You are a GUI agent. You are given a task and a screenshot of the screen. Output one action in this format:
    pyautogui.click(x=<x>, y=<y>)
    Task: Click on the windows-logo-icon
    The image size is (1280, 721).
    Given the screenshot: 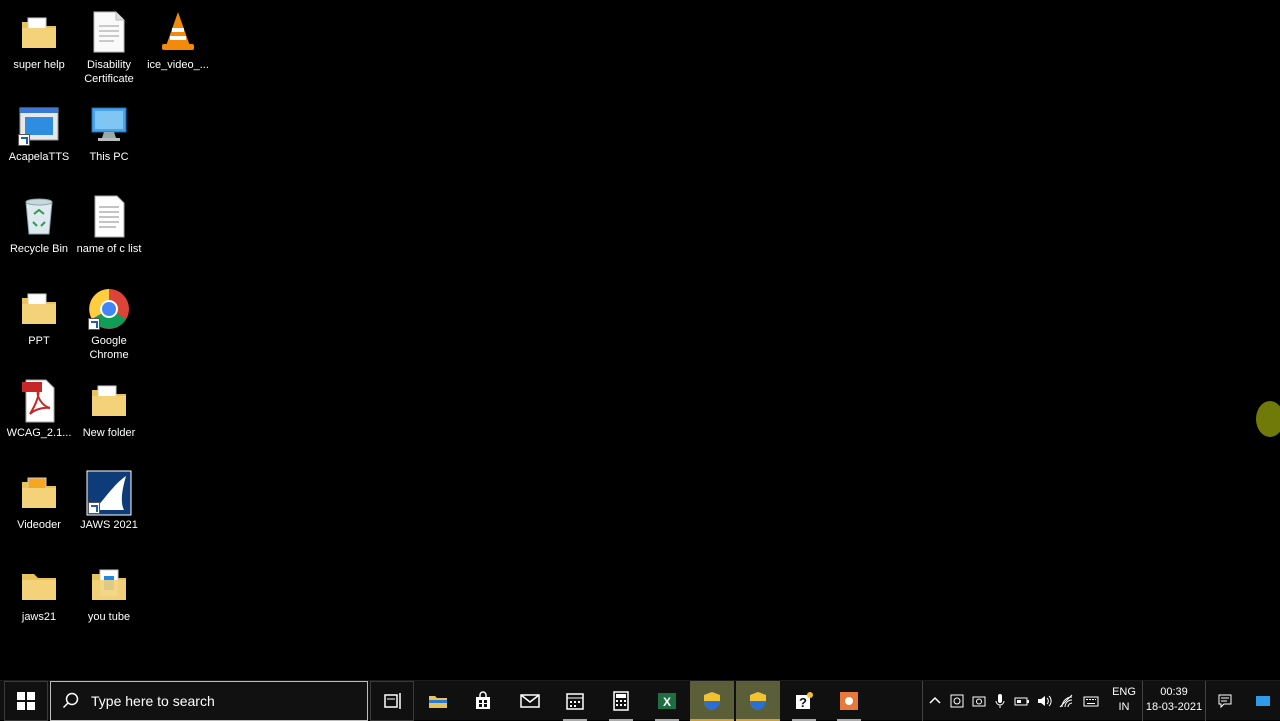 What is the action you would take?
    pyautogui.click(x=26, y=701)
    